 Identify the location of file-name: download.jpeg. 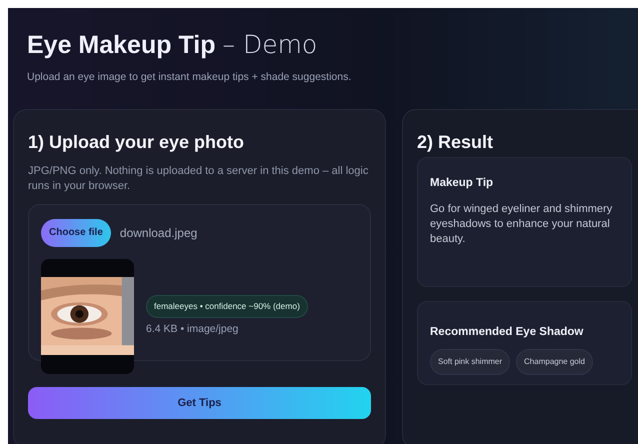
(159, 233).